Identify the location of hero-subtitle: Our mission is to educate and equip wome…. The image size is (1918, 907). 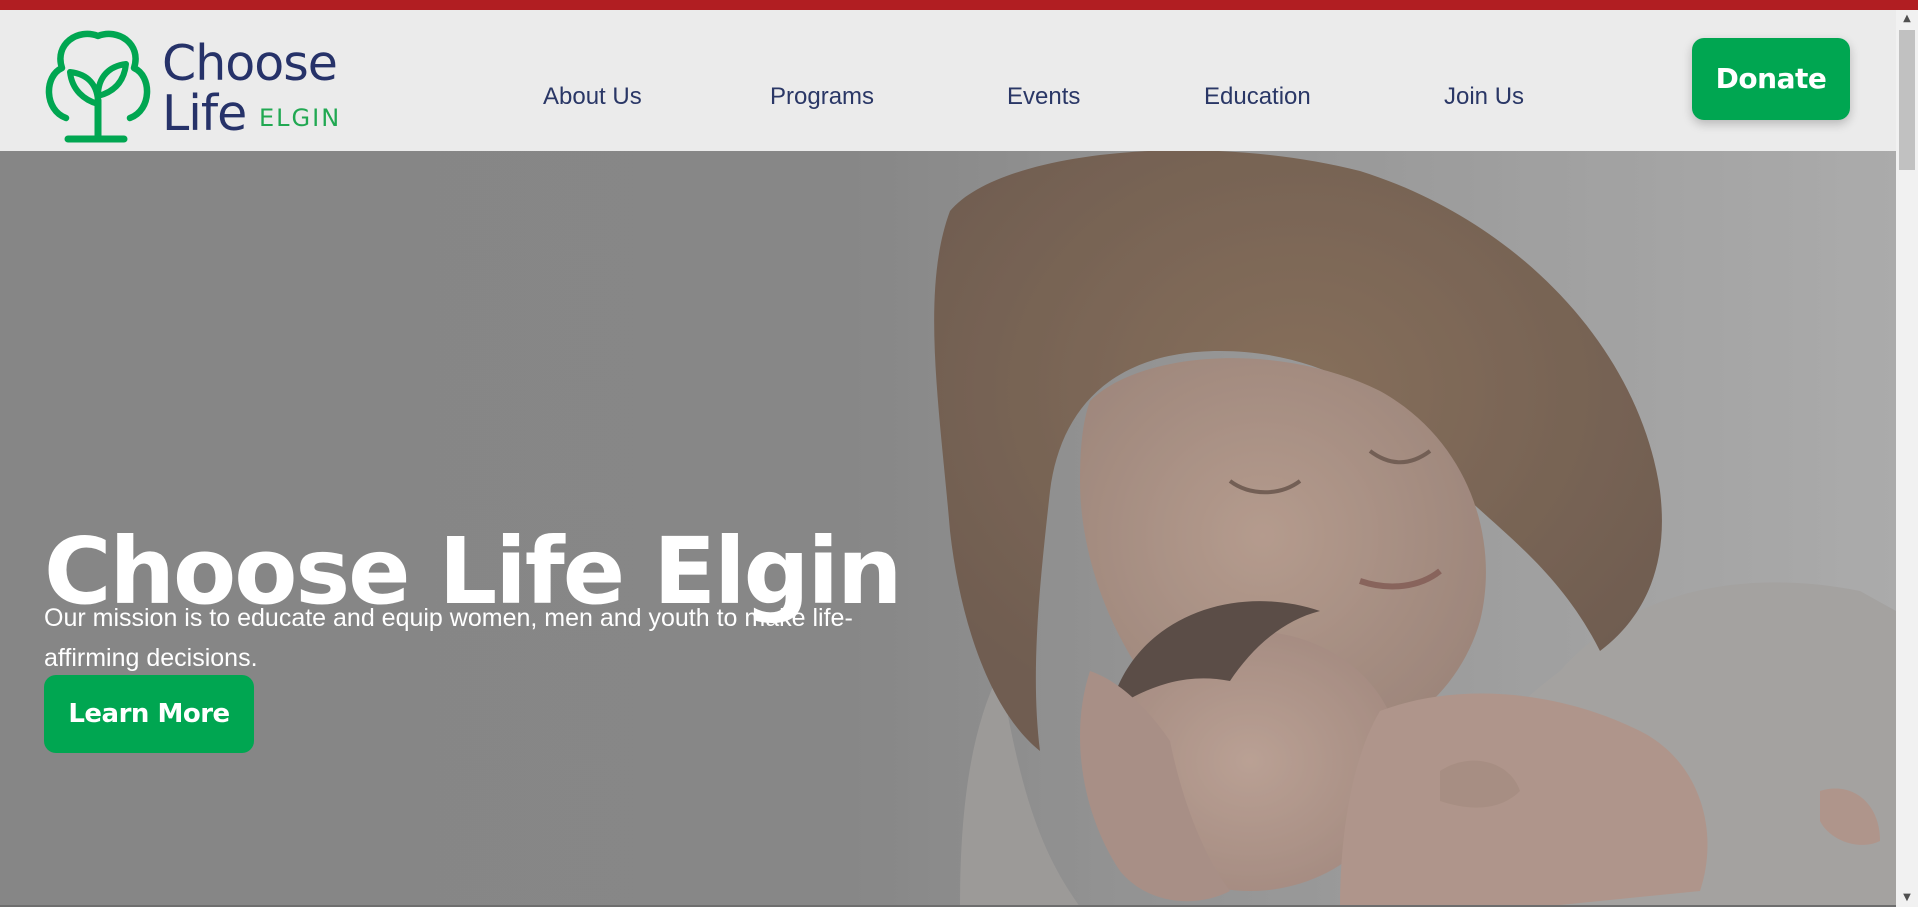
(448, 638).